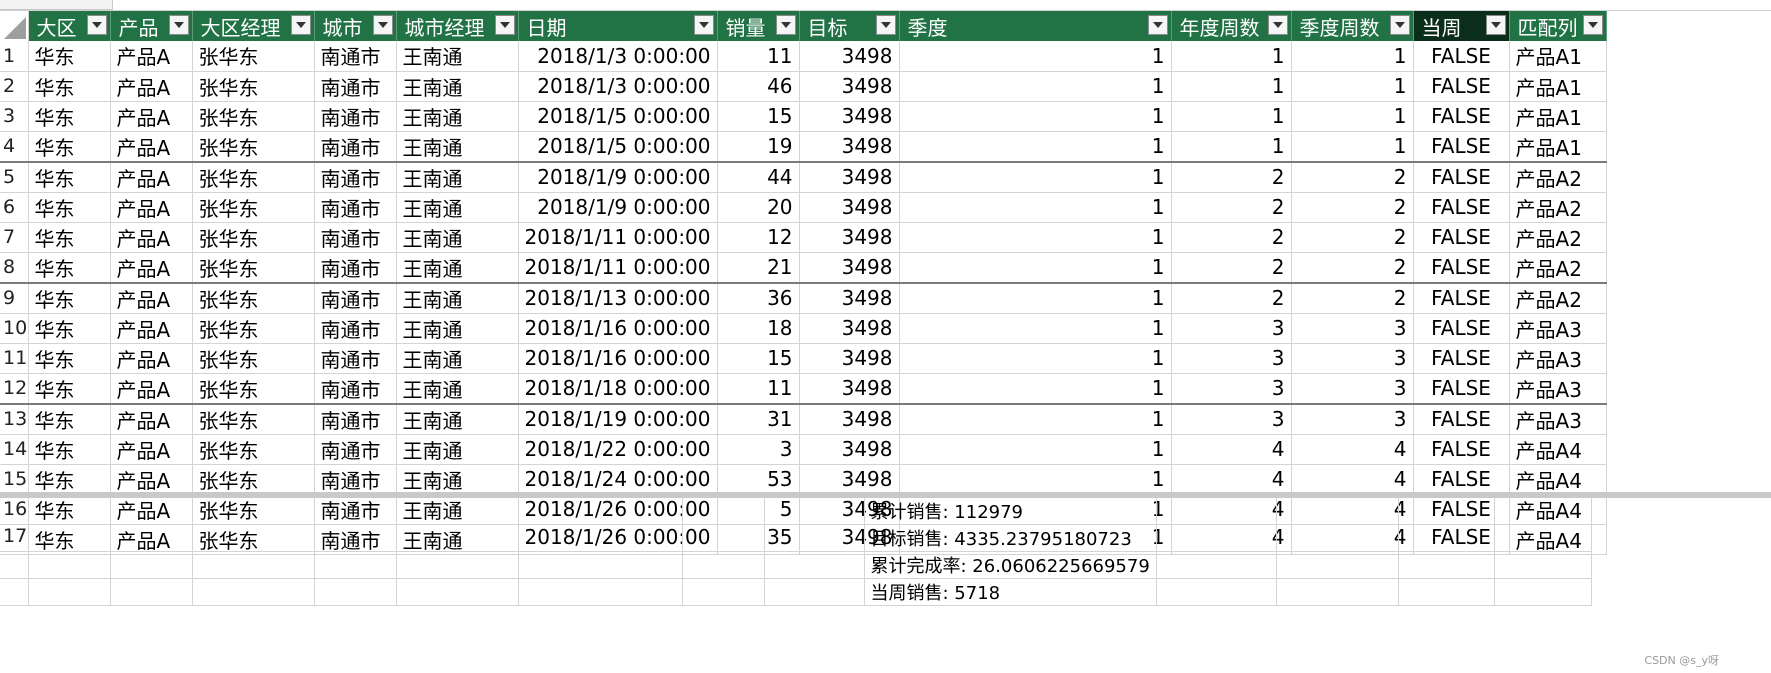  Describe the element at coordinates (14, 147) in the screenshot. I see `row-number: 4` at that location.